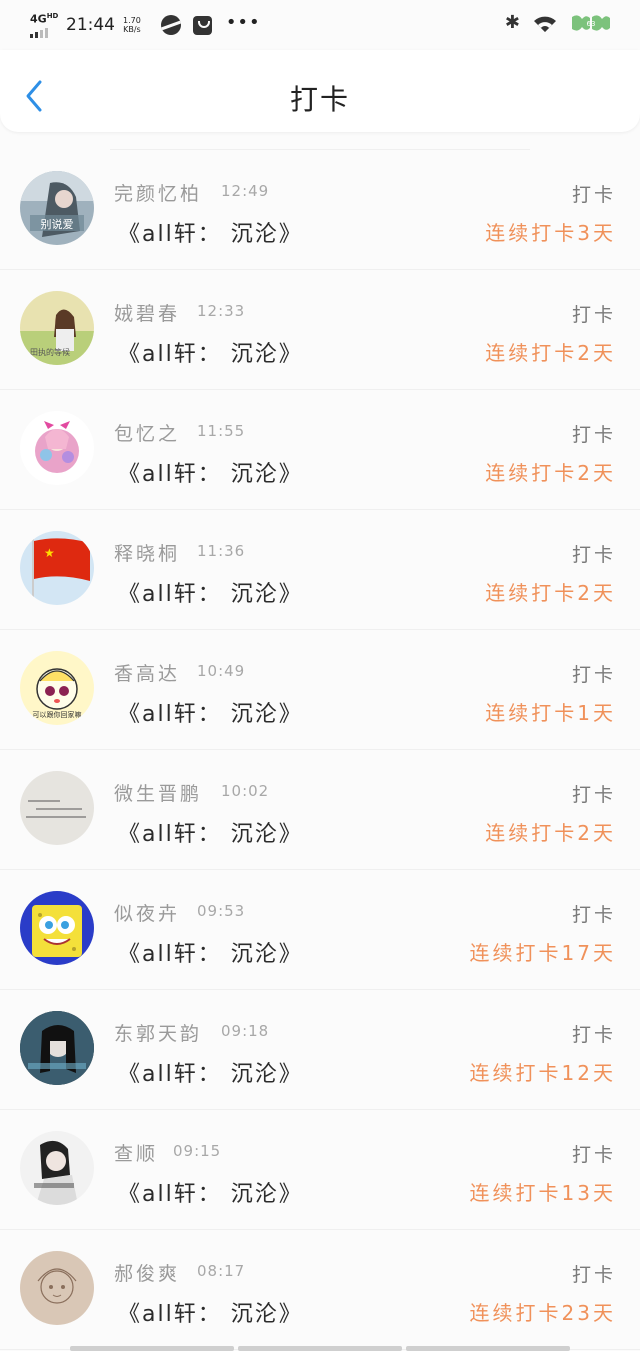 Image resolution: width=640 pixels, height=1351 pixels. What do you see at coordinates (320, 930) in the screenshot?
I see `checkin-list-item: 似夜卉 09:53 《all轩： 沉沦》 打卡连续打卡17天` at bounding box center [320, 930].